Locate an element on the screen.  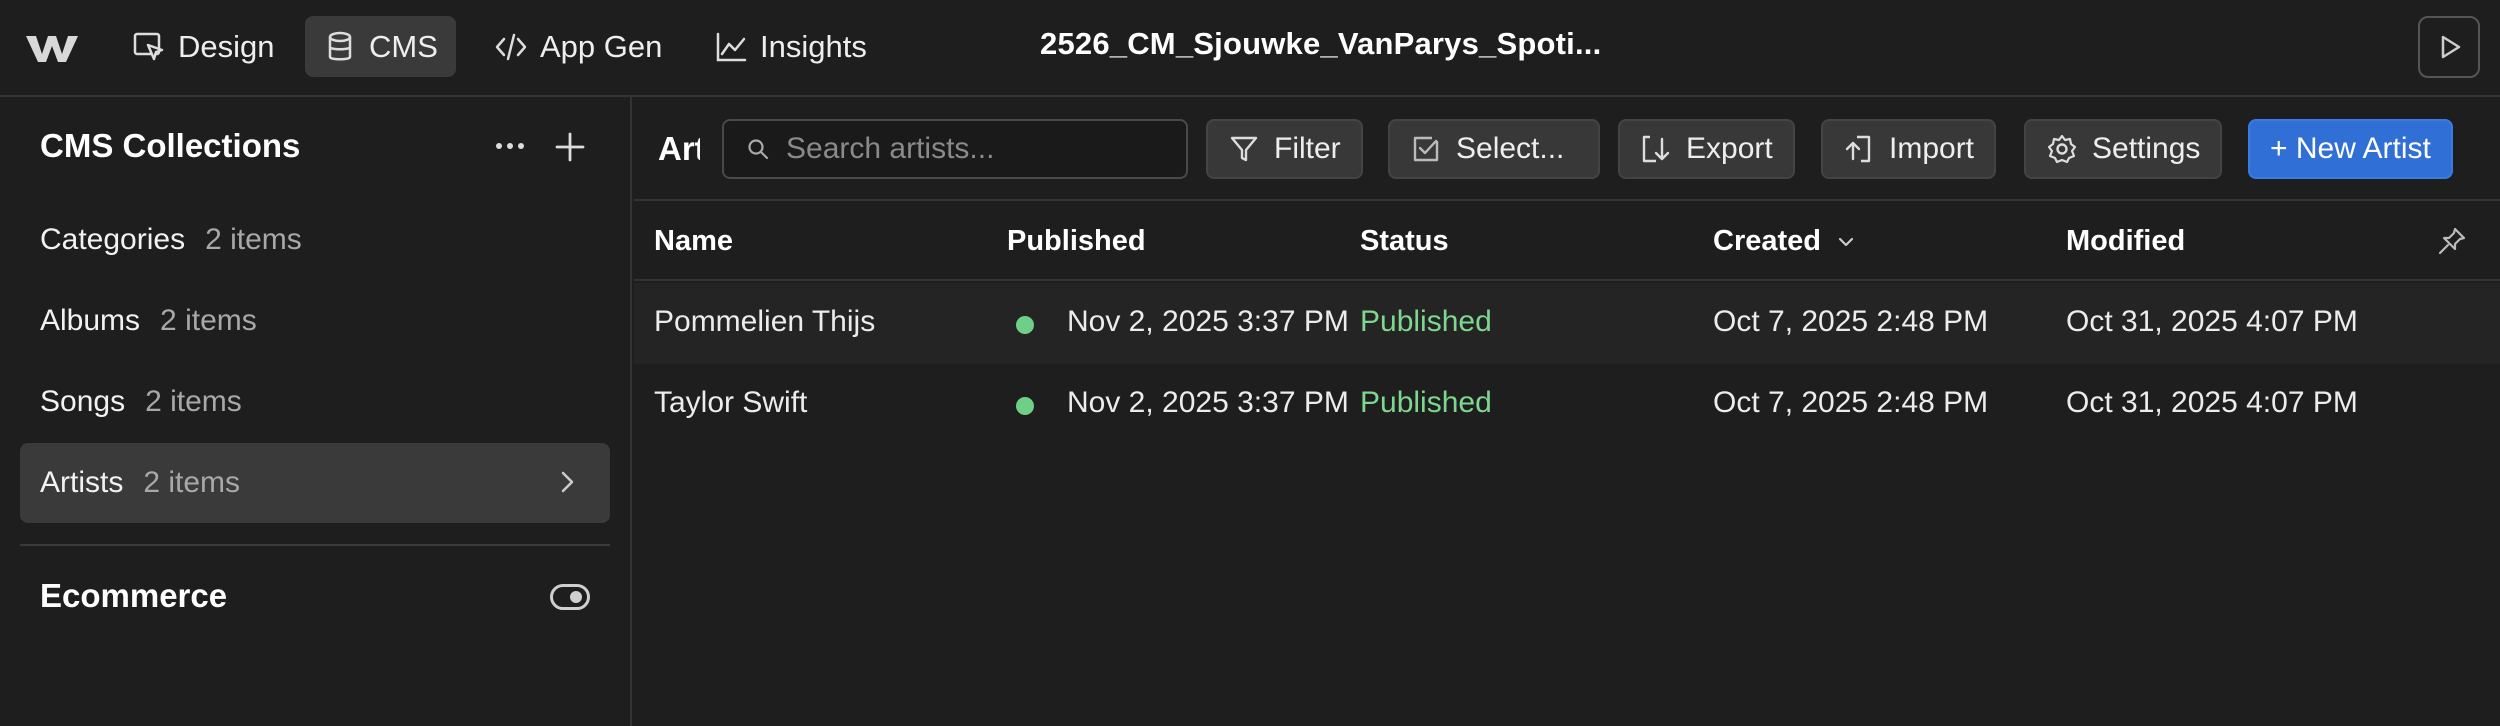
column-header-modified: Modified is located at coordinates (2125, 241).